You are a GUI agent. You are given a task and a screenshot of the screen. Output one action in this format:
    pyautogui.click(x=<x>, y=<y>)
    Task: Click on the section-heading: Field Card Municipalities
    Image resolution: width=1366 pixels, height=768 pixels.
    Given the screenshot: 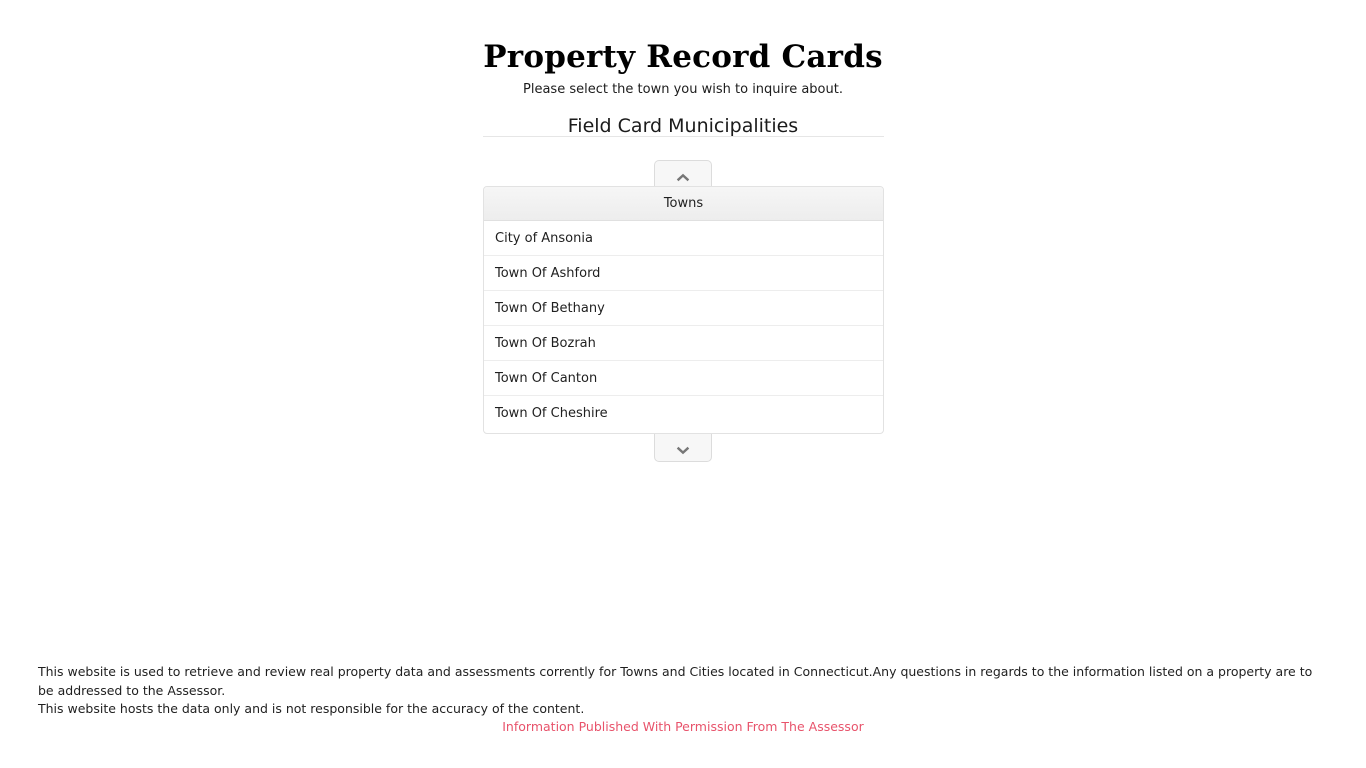 What is the action you would take?
    pyautogui.click(x=683, y=126)
    